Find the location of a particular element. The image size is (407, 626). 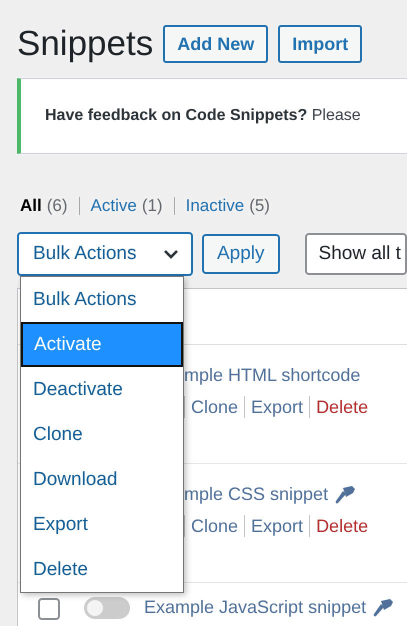

snippet-name: mple HTML shortcode is located at coordinates (272, 375).